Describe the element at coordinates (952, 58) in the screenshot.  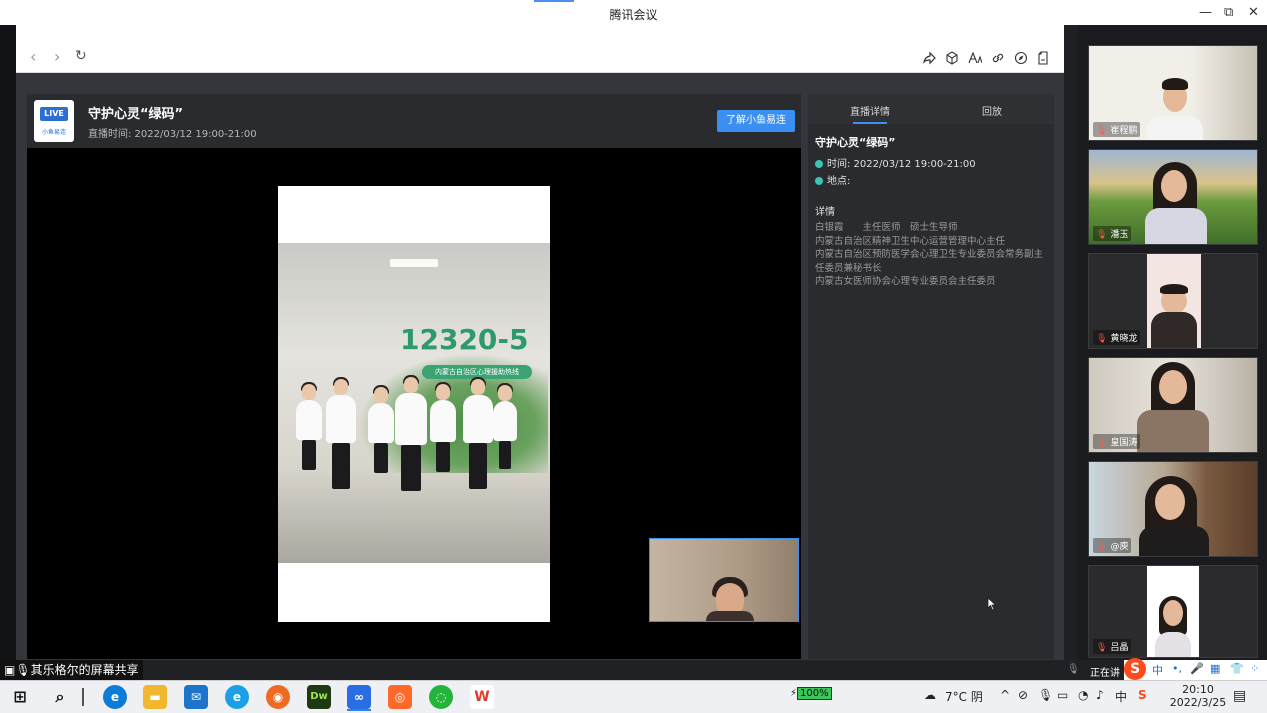
I see `cube-icon` at that location.